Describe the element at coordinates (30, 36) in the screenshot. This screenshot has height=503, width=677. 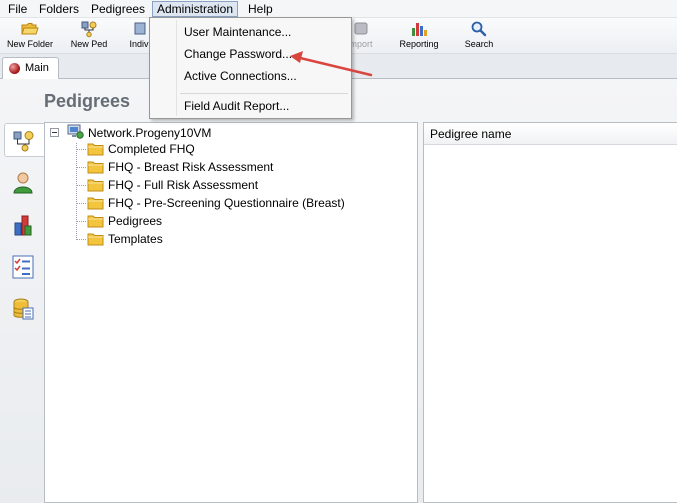
I see `new-folder-button: New Folder` at that location.